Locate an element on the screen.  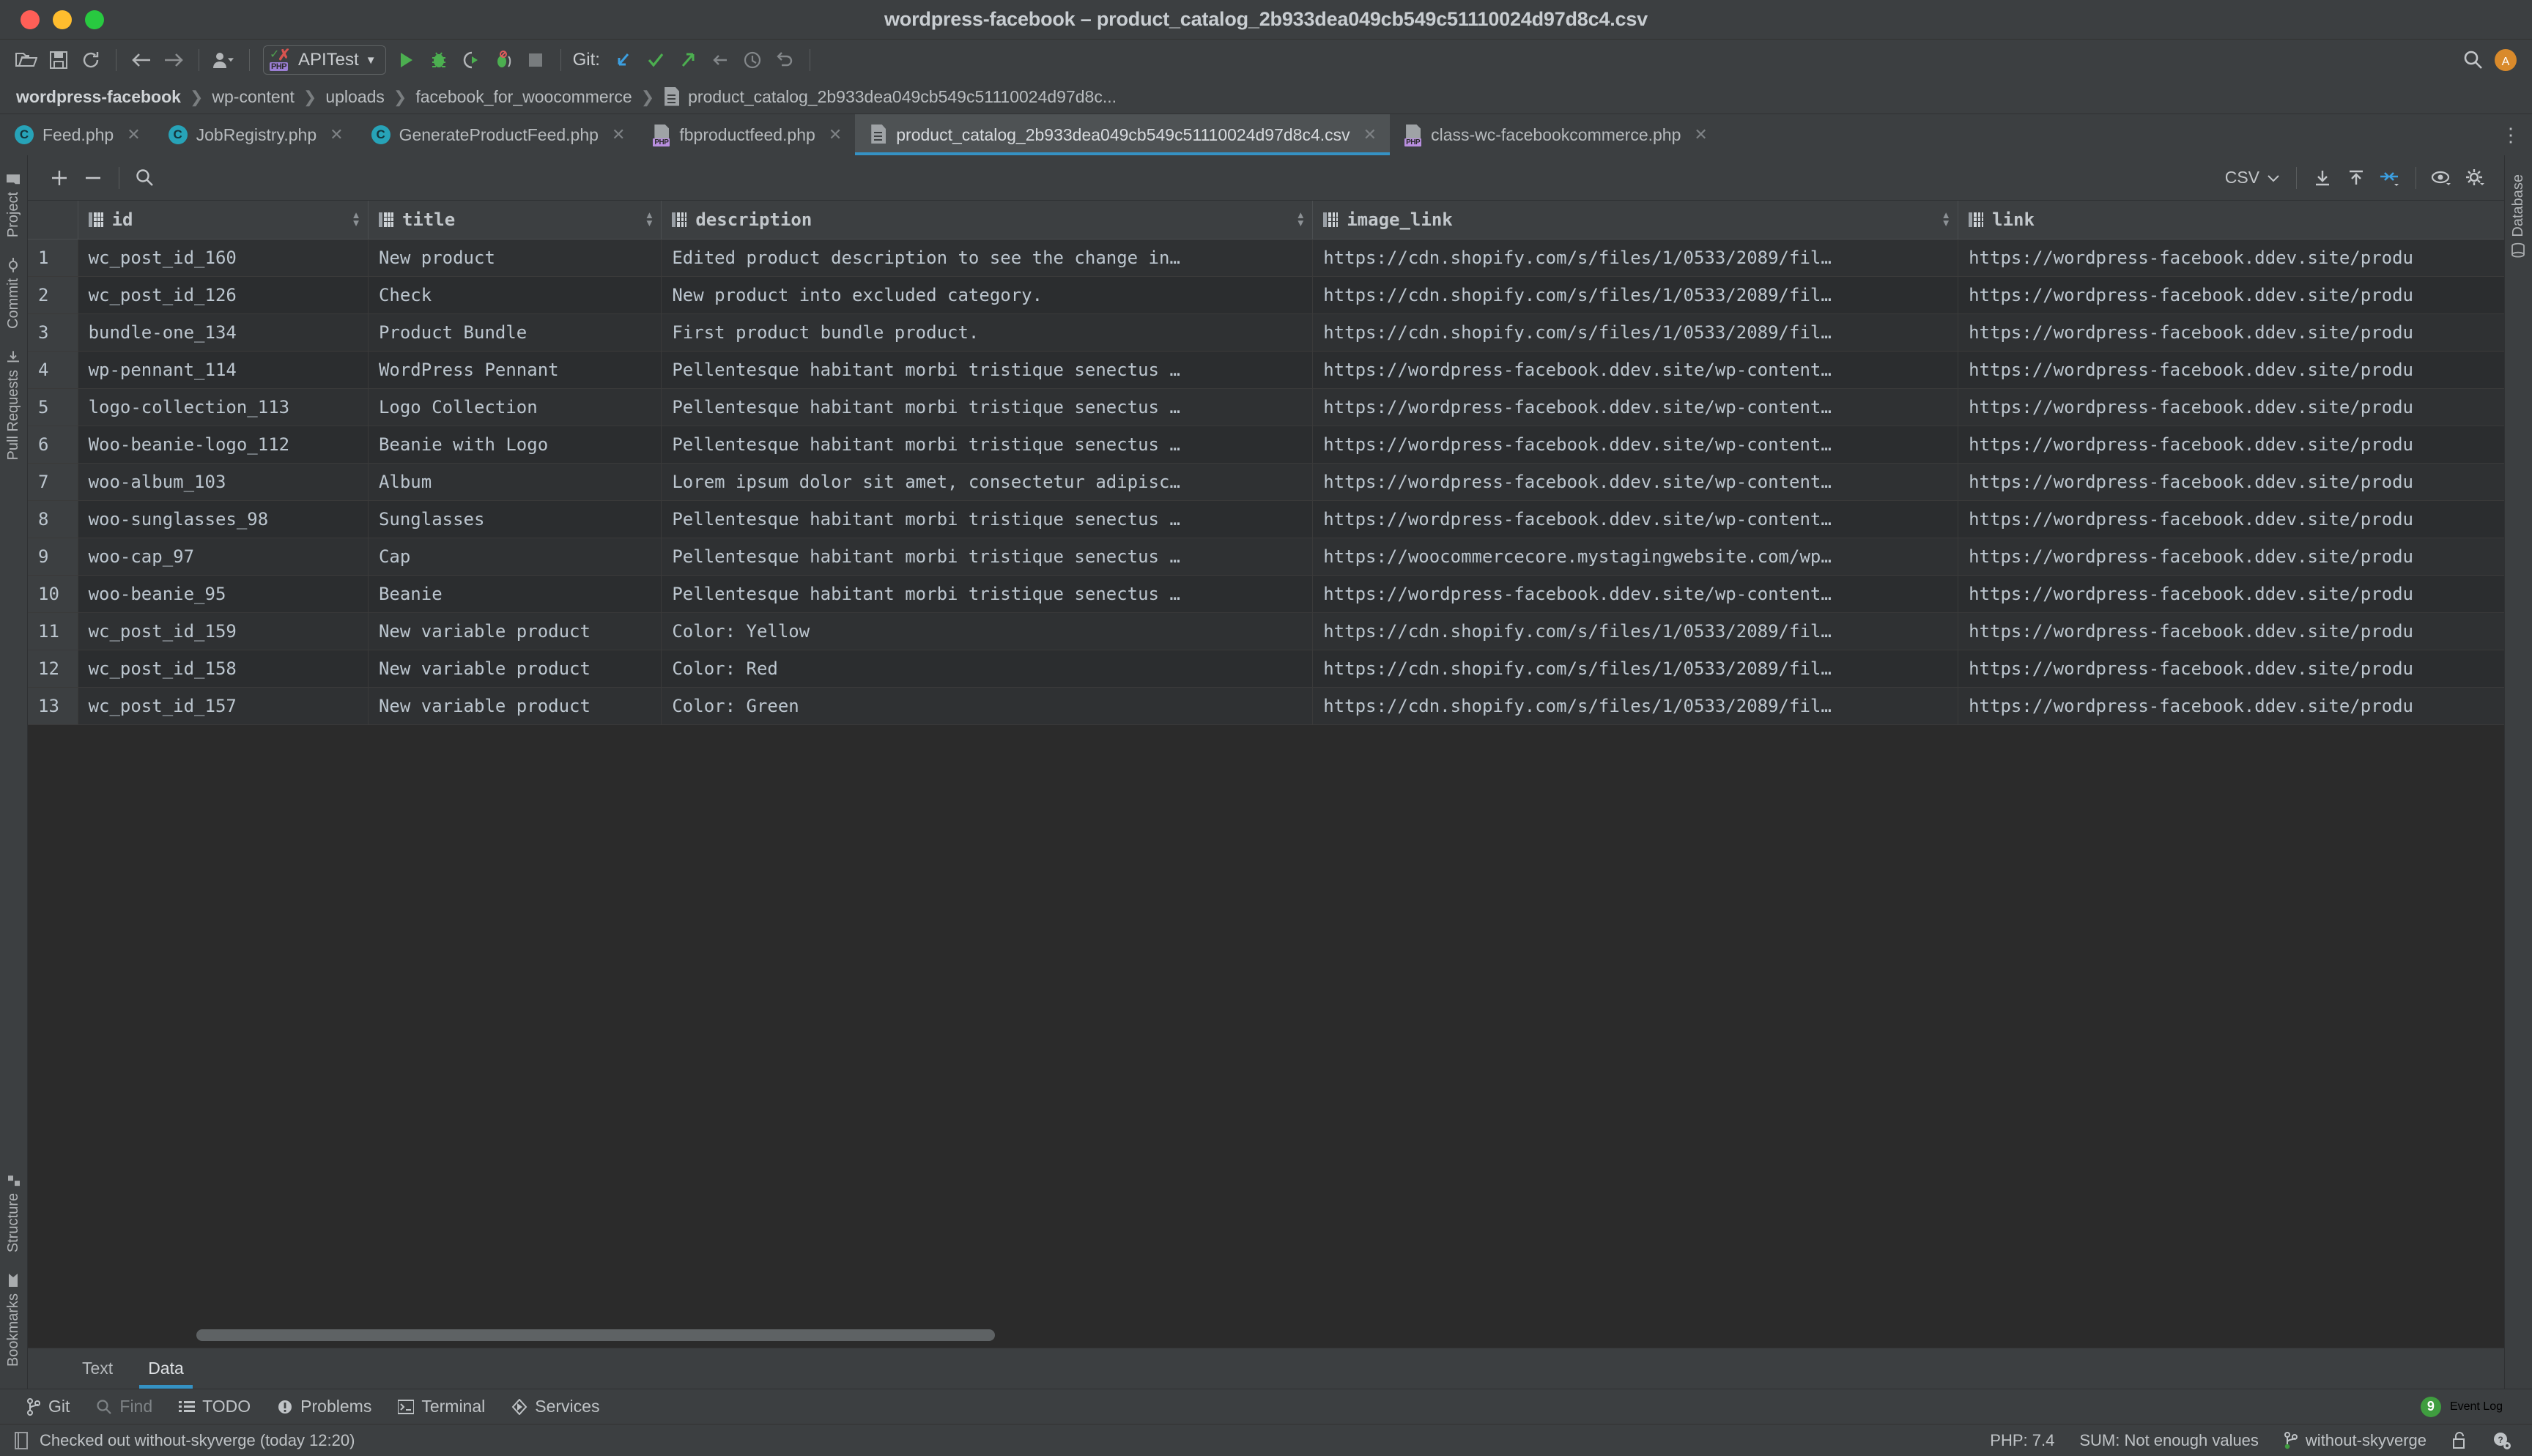
php-version-indicator: PHP: 7.4 is located at coordinates (2022, 1441).